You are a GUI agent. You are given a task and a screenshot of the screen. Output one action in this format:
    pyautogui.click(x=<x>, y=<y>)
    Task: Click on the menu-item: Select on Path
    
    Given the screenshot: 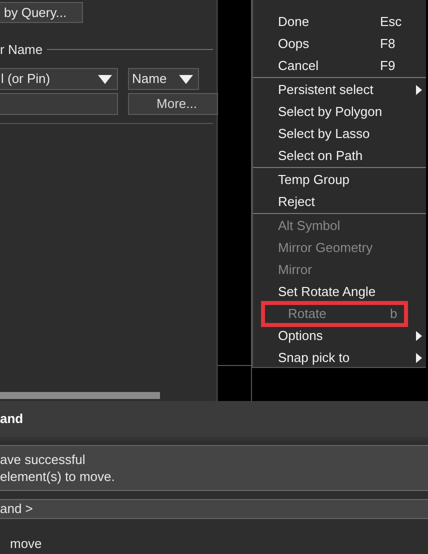 What is the action you would take?
    pyautogui.click(x=339, y=156)
    